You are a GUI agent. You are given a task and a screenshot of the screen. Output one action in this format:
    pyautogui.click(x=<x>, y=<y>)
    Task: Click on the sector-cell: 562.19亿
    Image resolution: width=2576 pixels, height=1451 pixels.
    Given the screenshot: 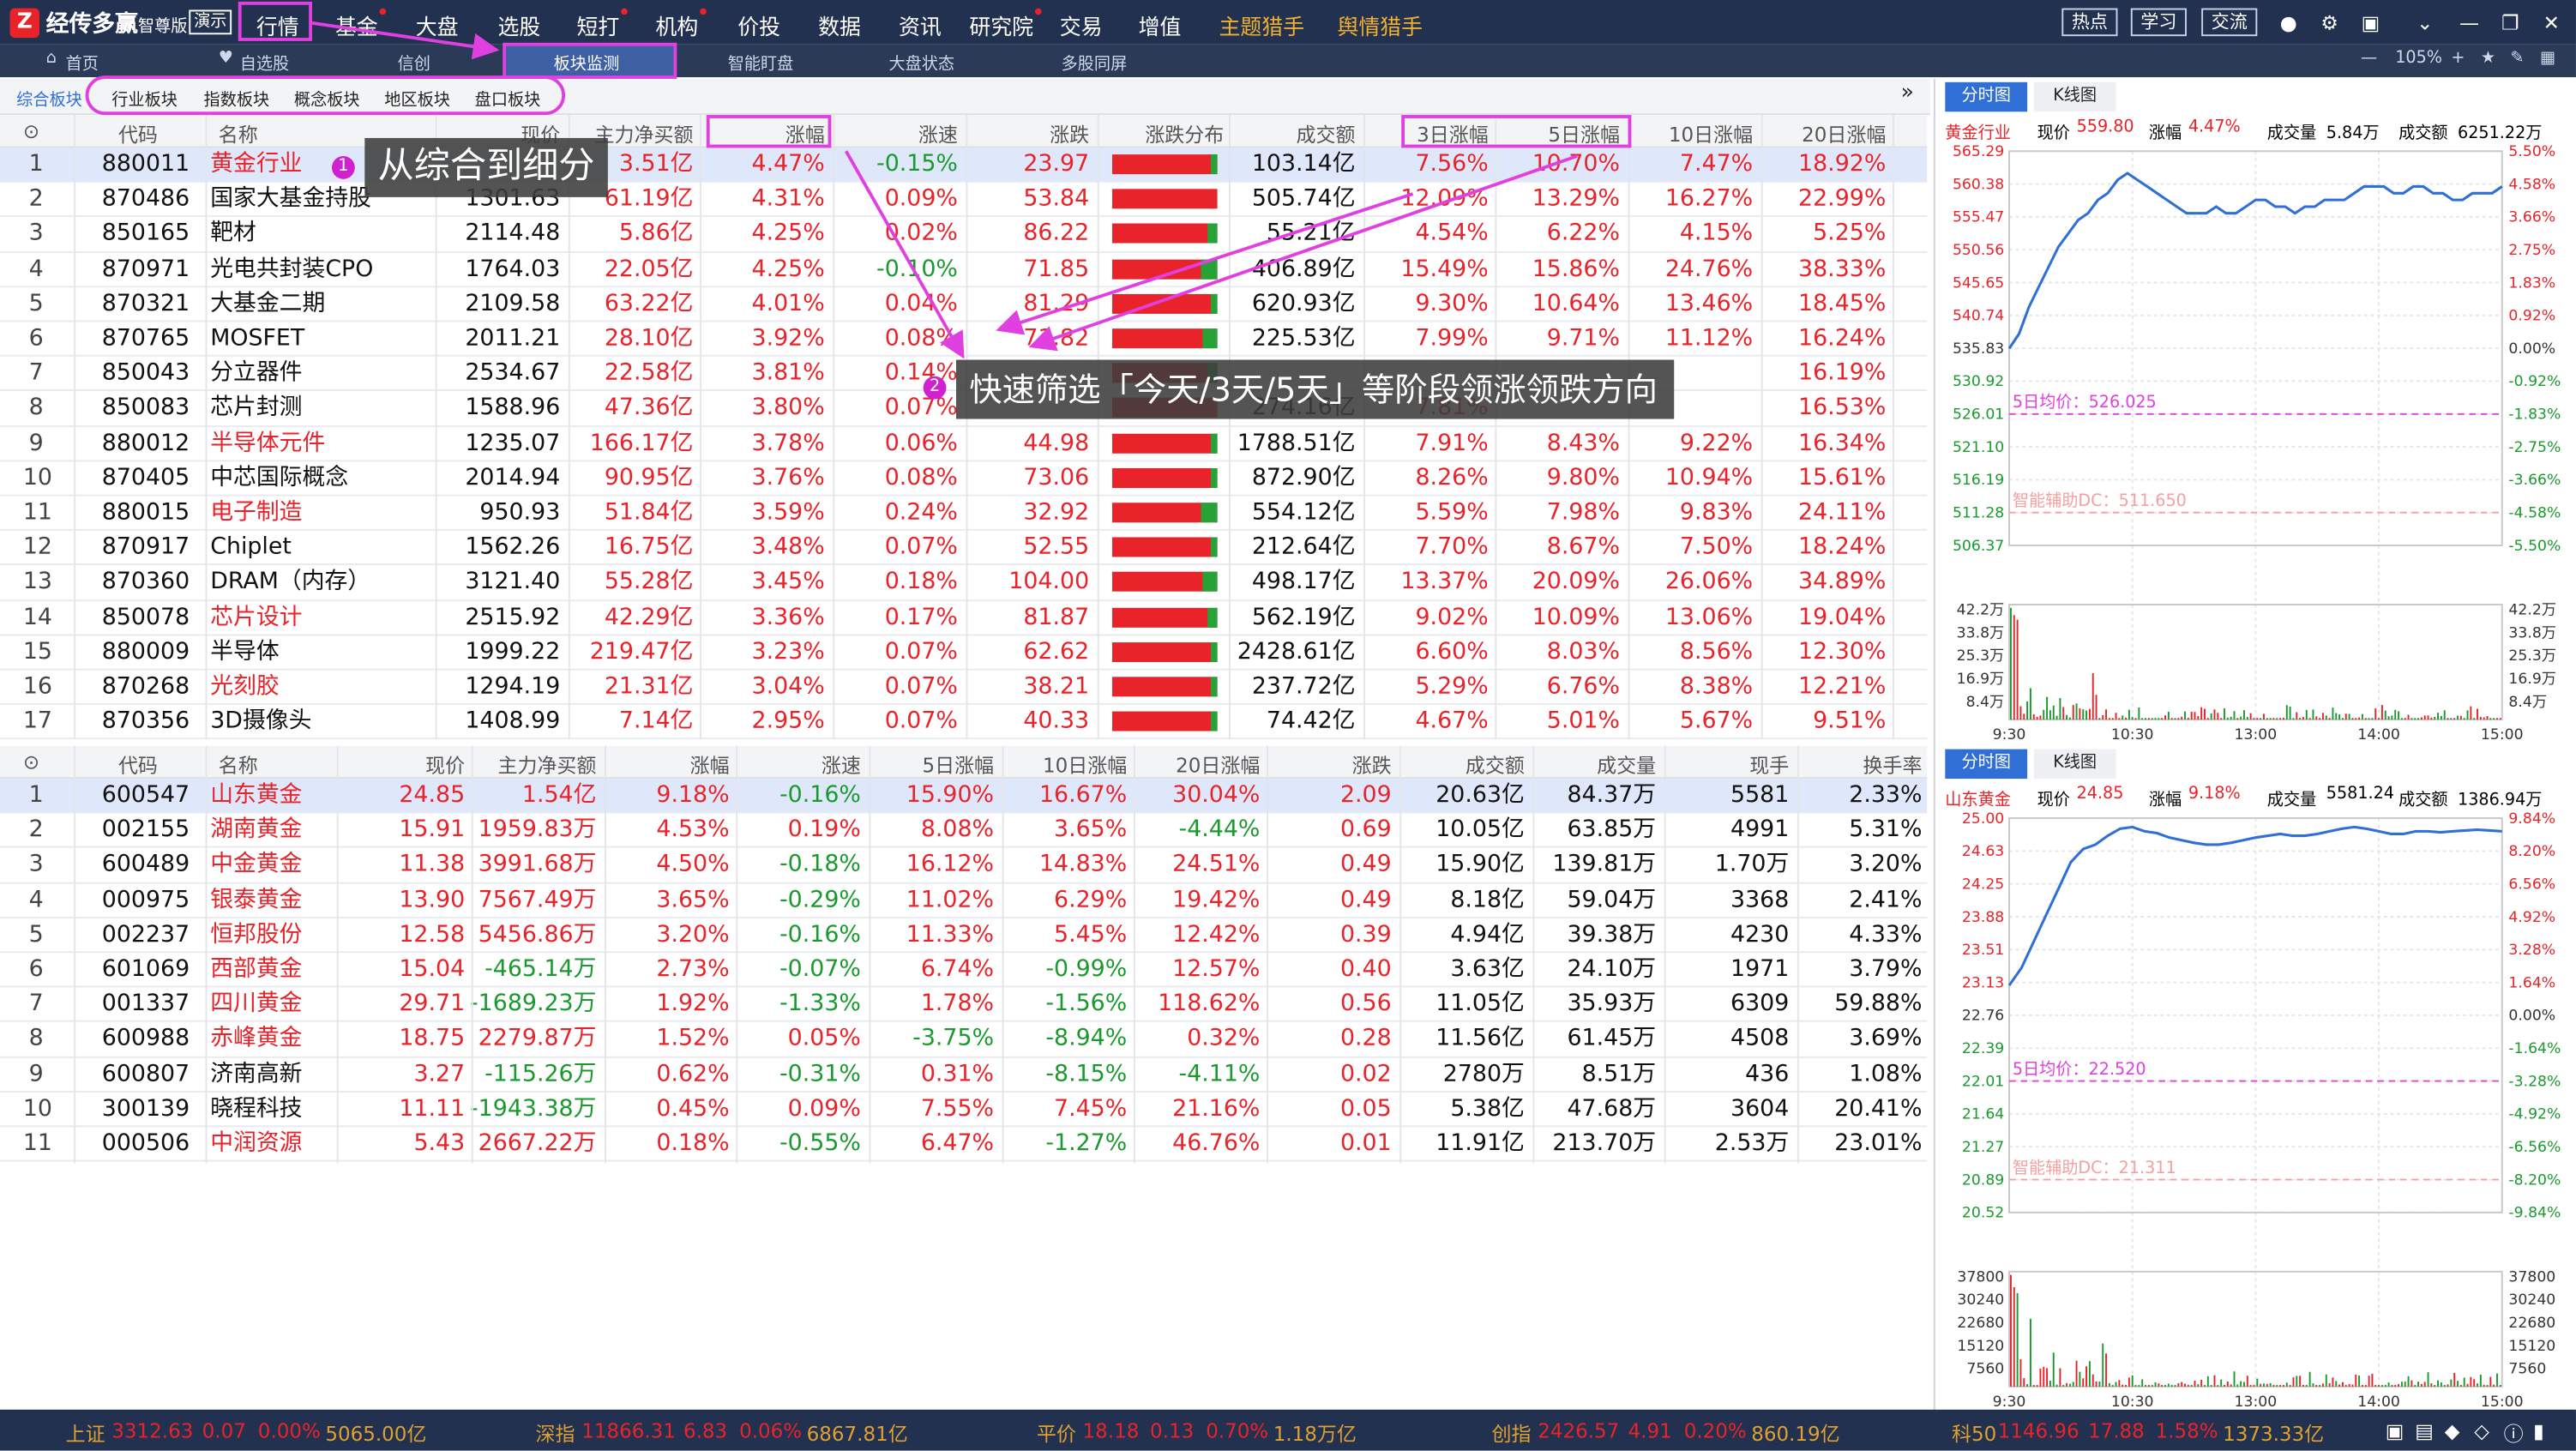 What is the action you would take?
    pyautogui.click(x=1303, y=617)
    